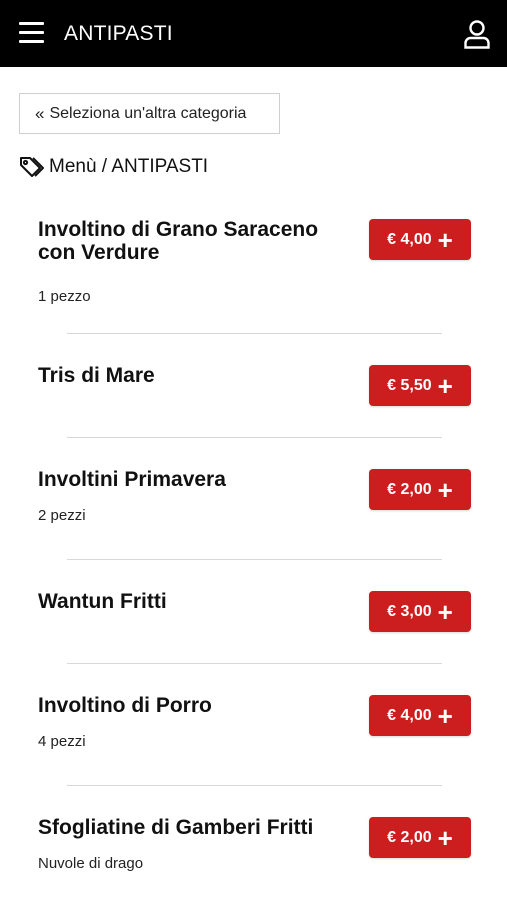 This screenshot has height=900, width=507. Describe the element at coordinates (176, 827) in the screenshot. I see `item-name: Sfogliatine di Gamberi Fritti` at that location.